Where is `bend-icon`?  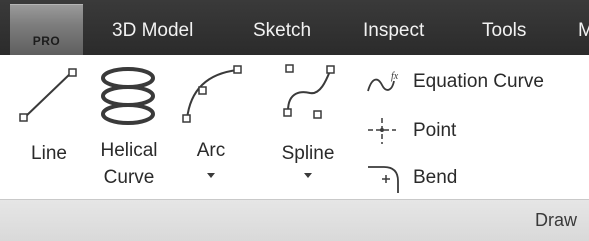
bend-icon is located at coordinates (383, 179).